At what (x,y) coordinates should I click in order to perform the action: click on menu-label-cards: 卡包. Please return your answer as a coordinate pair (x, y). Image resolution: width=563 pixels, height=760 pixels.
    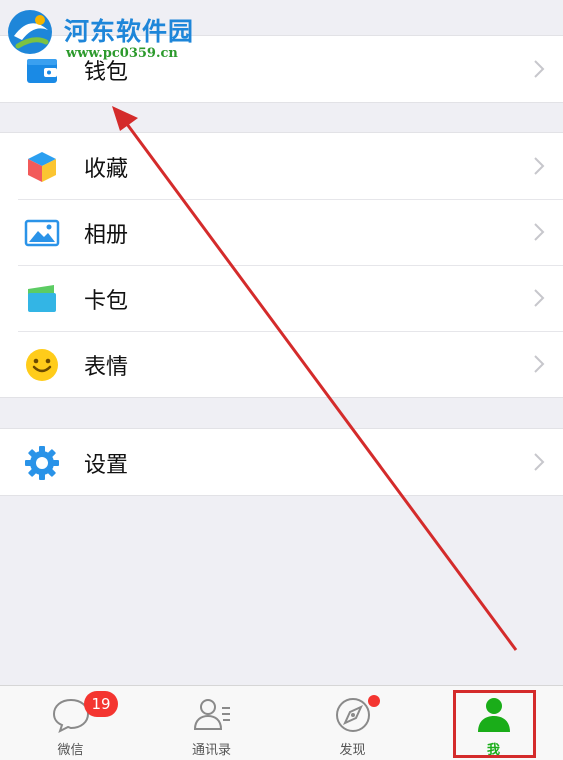
    Looking at the image, I should click on (106, 301).